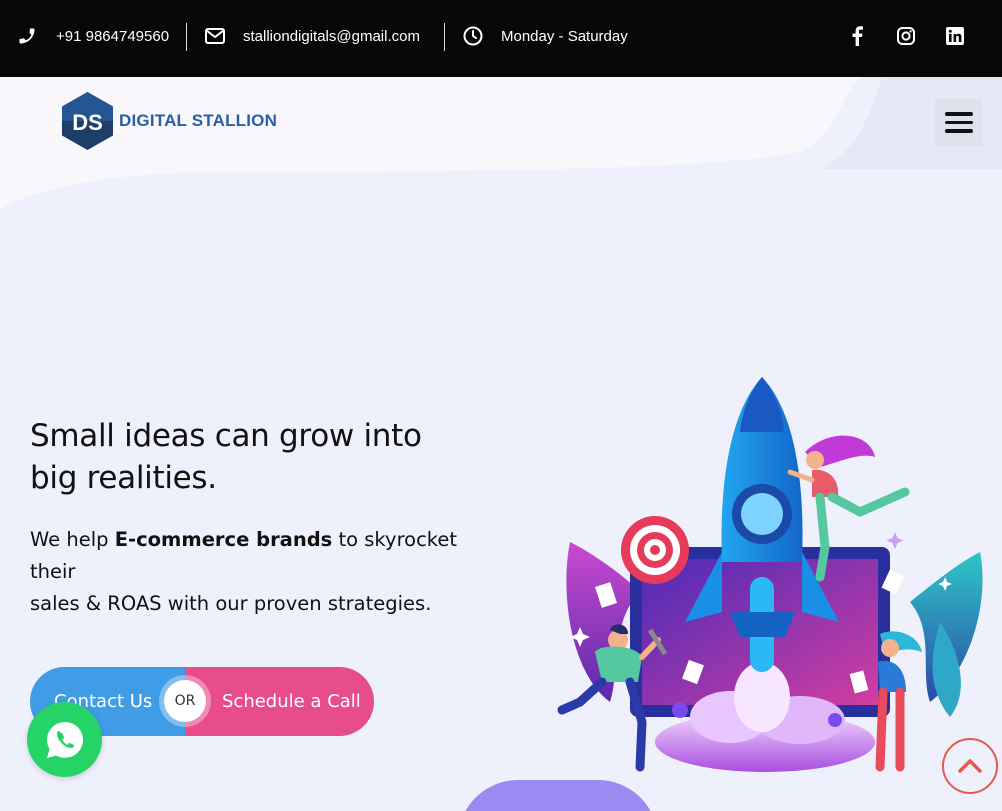 Image resolution: width=1002 pixels, height=811 pixels. What do you see at coordinates (215, 36) in the screenshot?
I see `envelope-icon` at bounding box center [215, 36].